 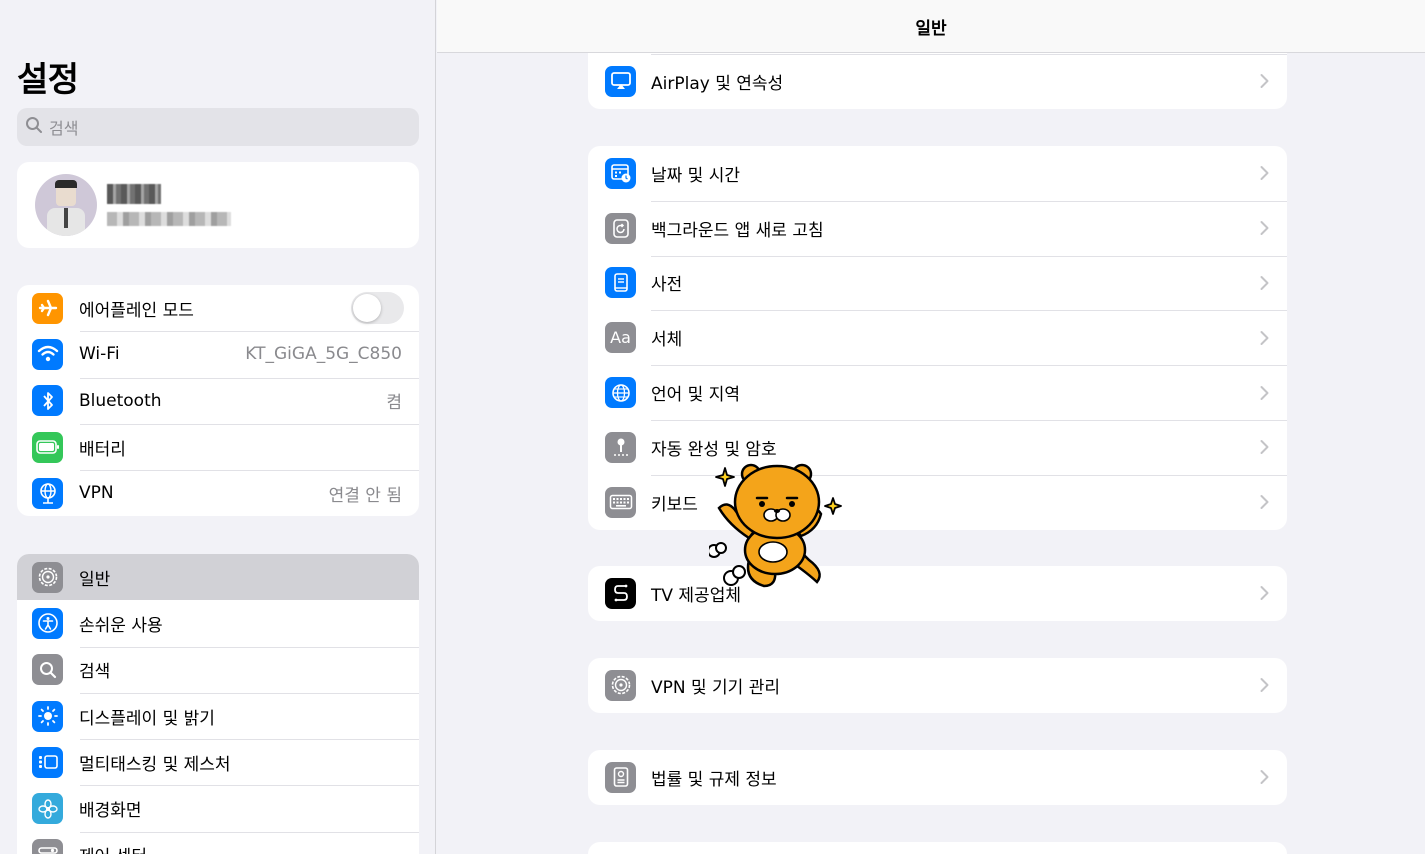 What do you see at coordinates (64, 128) in the screenshot?
I see `search-placeholder: 검색` at bounding box center [64, 128].